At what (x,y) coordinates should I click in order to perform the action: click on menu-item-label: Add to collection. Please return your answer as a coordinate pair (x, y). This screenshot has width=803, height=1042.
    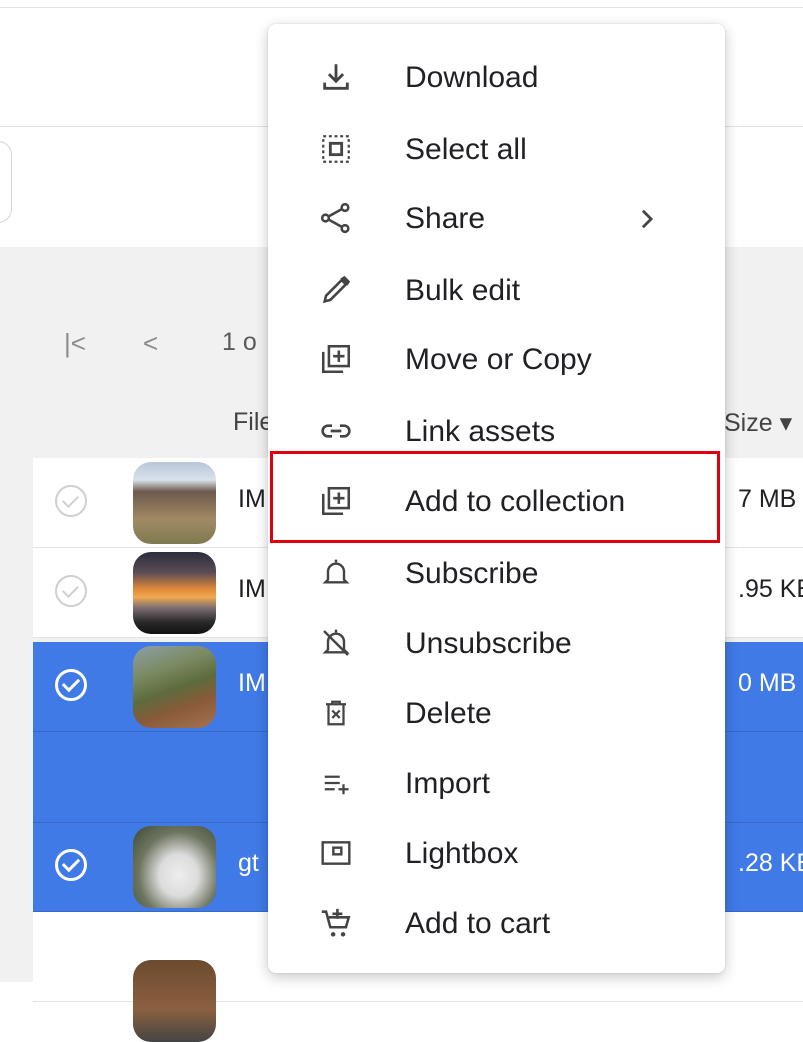
    Looking at the image, I should click on (515, 501).